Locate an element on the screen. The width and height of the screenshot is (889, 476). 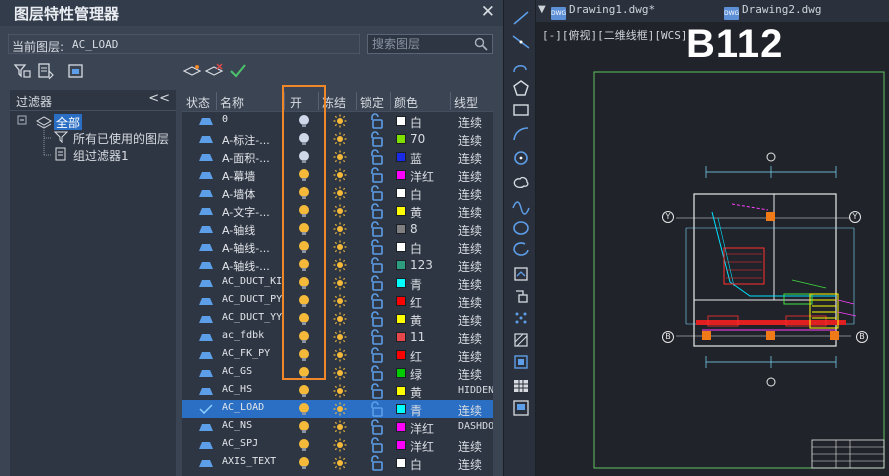
table-row: AC_DUCT_YY 黄 连续 is located at coordinates (337, 319).